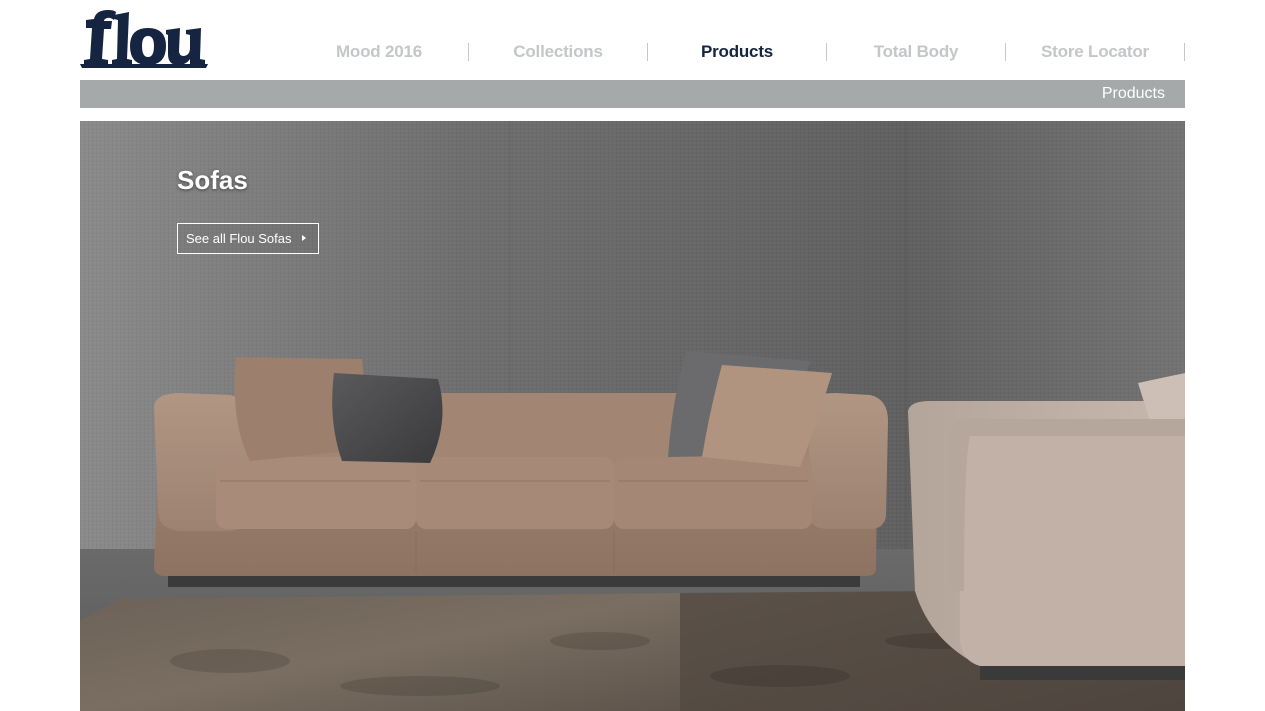  I want to click on nav-item-products: Products, so click(737, 52).